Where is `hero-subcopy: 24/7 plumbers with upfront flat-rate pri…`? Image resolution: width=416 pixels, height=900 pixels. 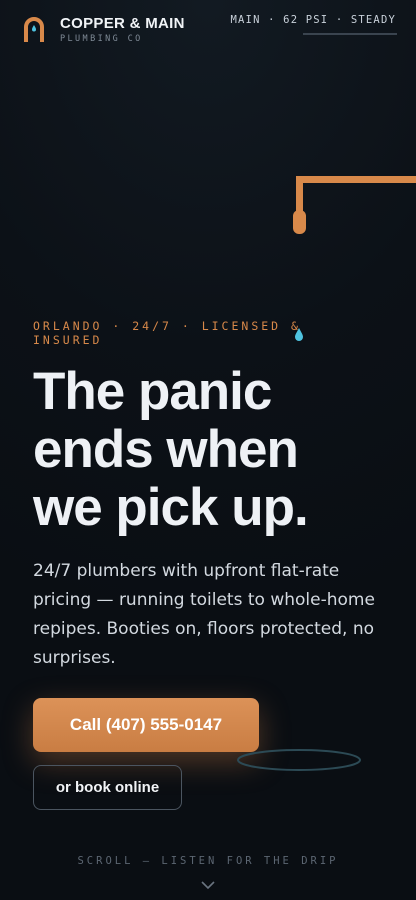
hero-subcopy: 24/7 plumbers with upfront flat-rate pri… is located at coordinates (204, 614).